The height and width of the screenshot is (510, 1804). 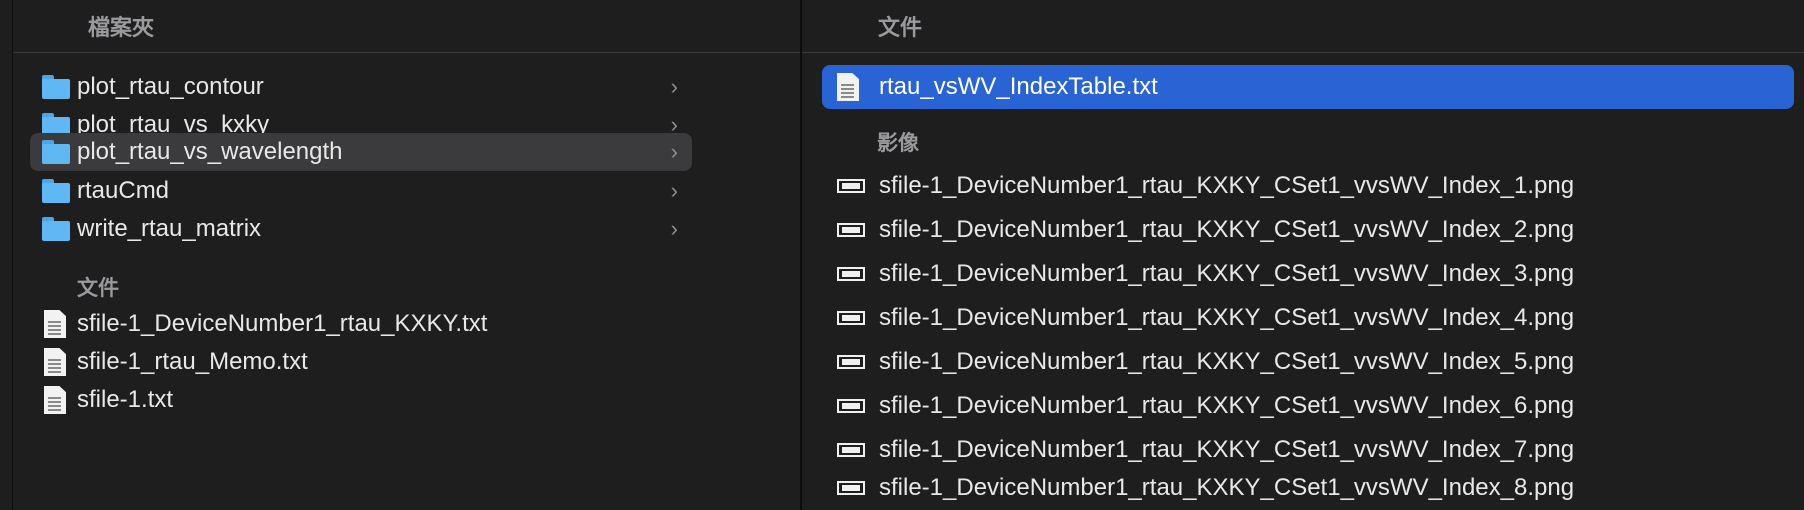 What do you see at coordinates (282, 323) in the screenshot?
I see `file-name: sfile-1_DeviceNumber1_rtau_KXKY.txt` at bounding box center [282, 323].